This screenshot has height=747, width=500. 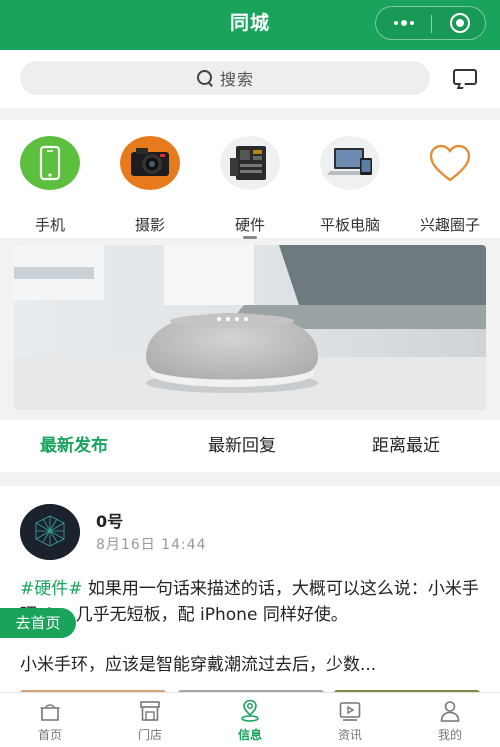 What do you see at coordinates (242, 446) in the screenshot?
I see `tab-latest-reply: 最新回复` at bounding box center [242, 446].